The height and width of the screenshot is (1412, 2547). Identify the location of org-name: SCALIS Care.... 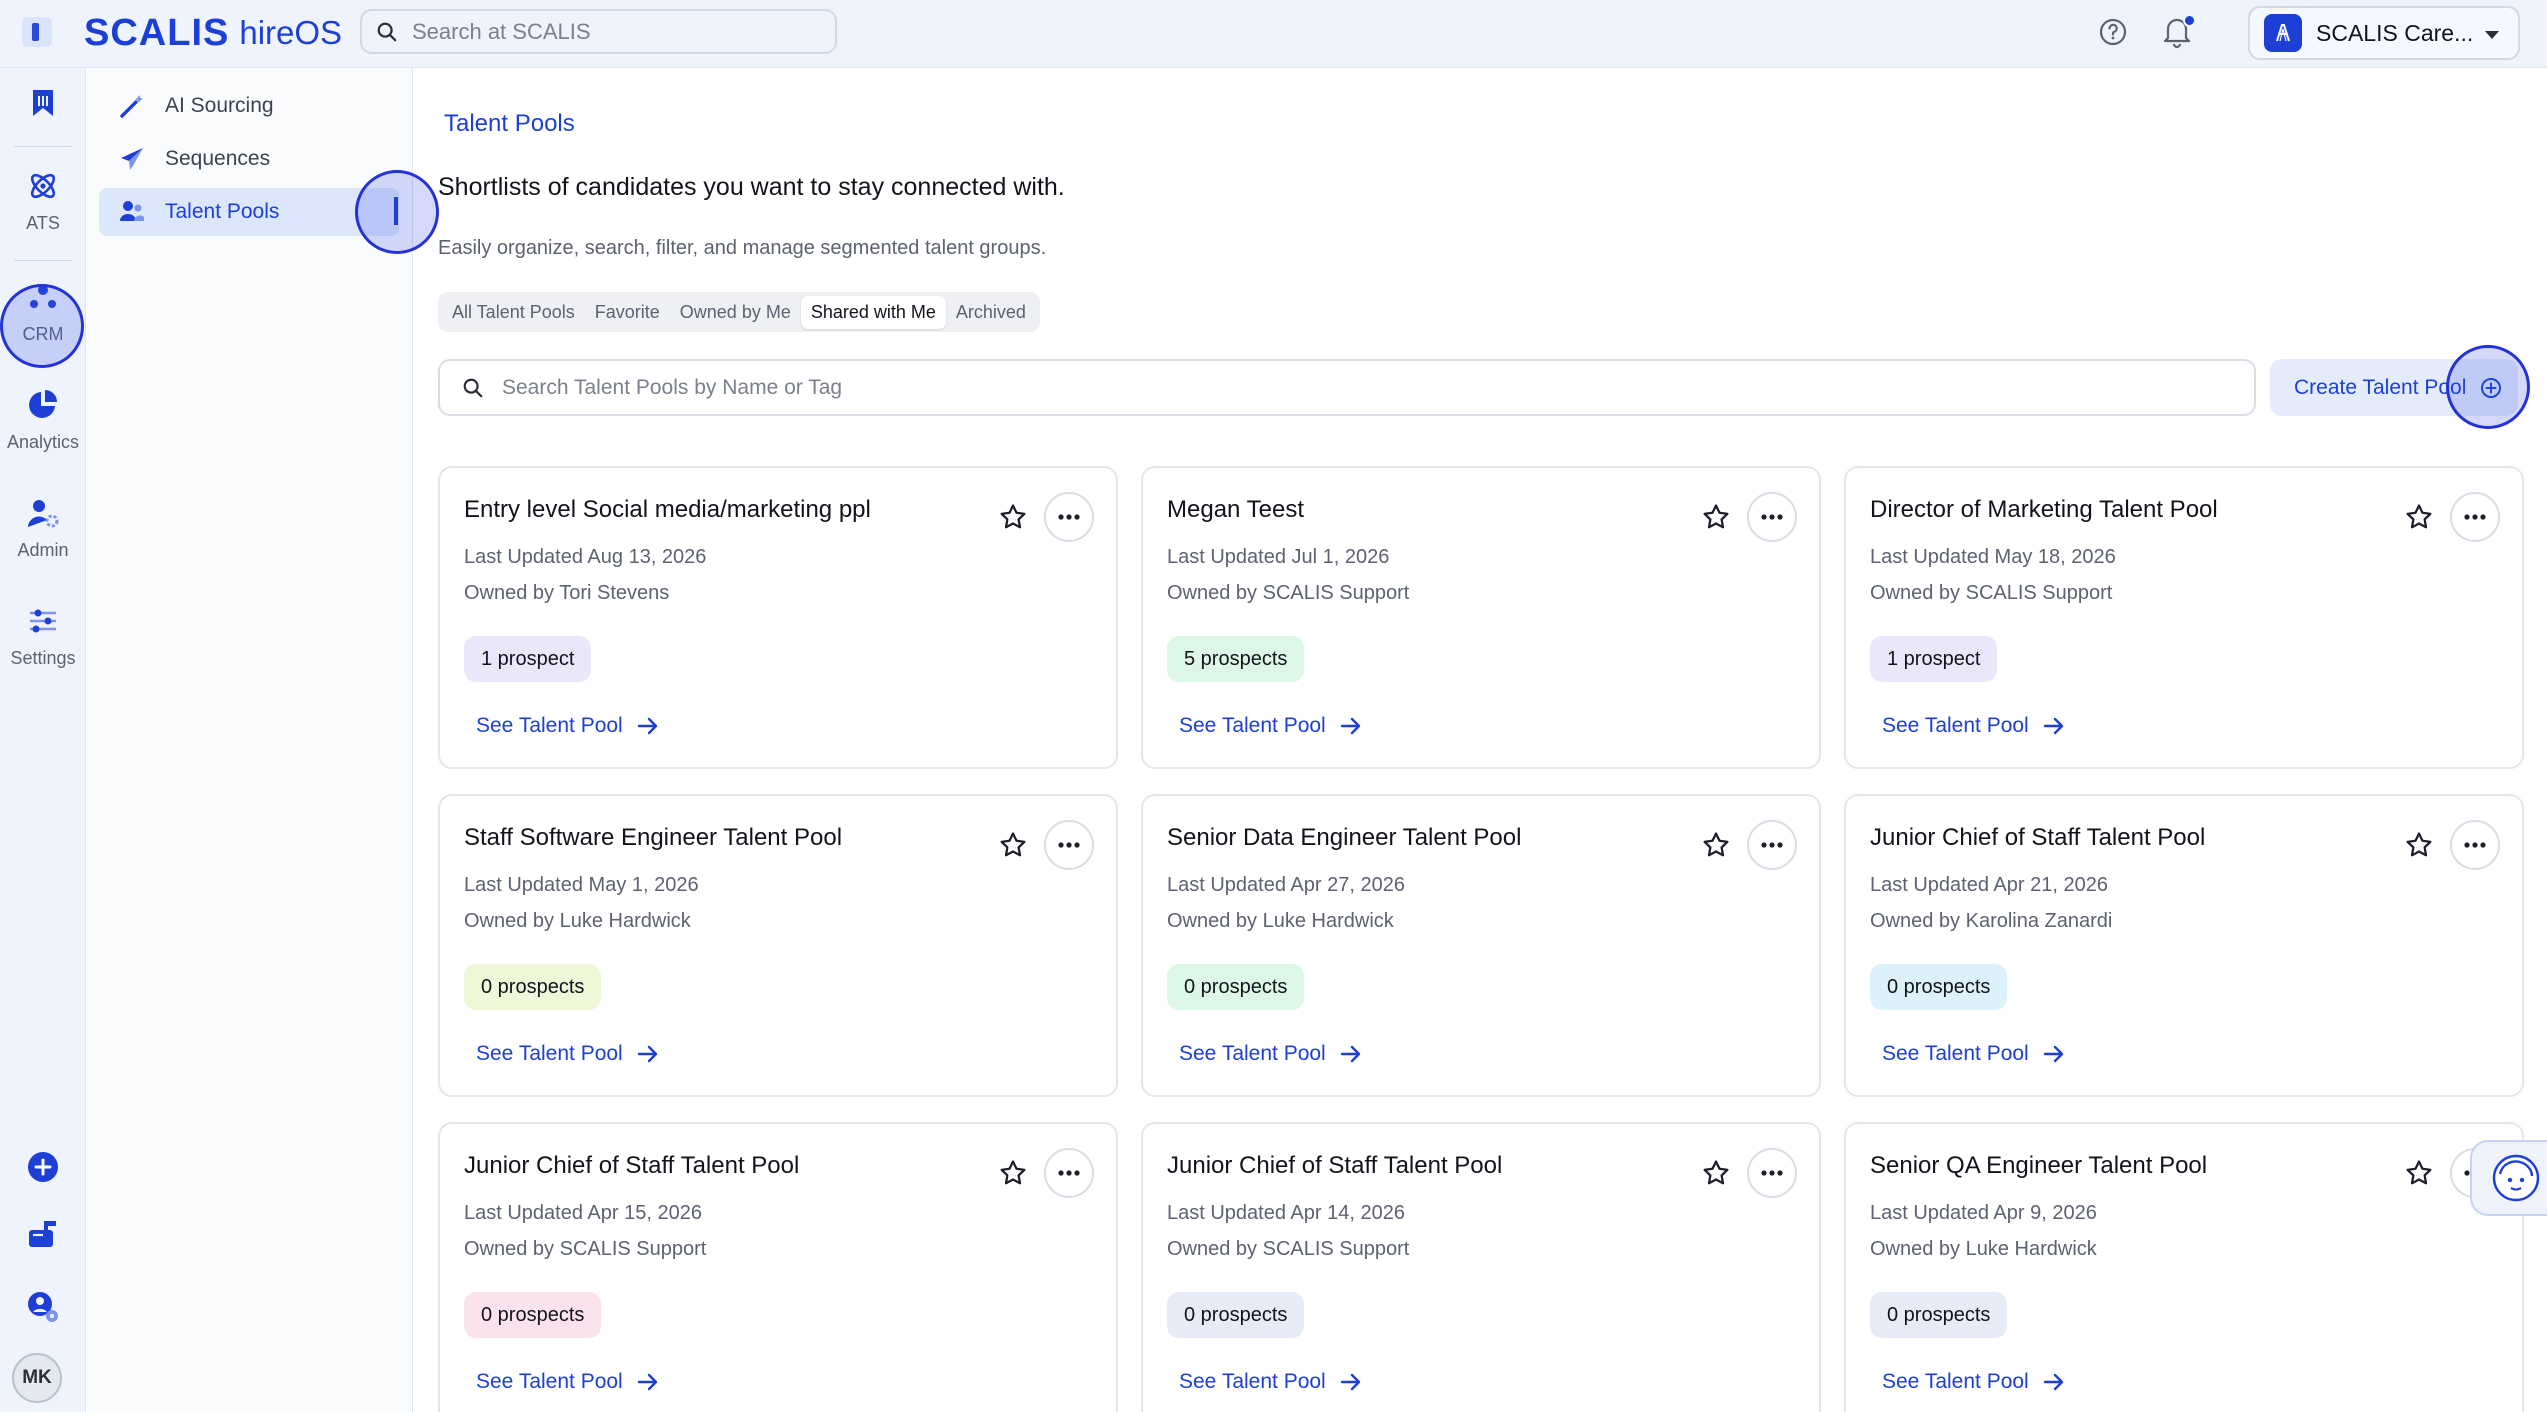
(2395, 32).